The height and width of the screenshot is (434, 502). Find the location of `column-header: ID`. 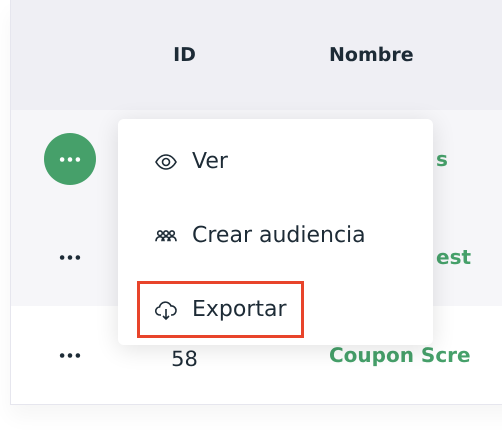

column-header: ID is located at coordinates (184, 55).